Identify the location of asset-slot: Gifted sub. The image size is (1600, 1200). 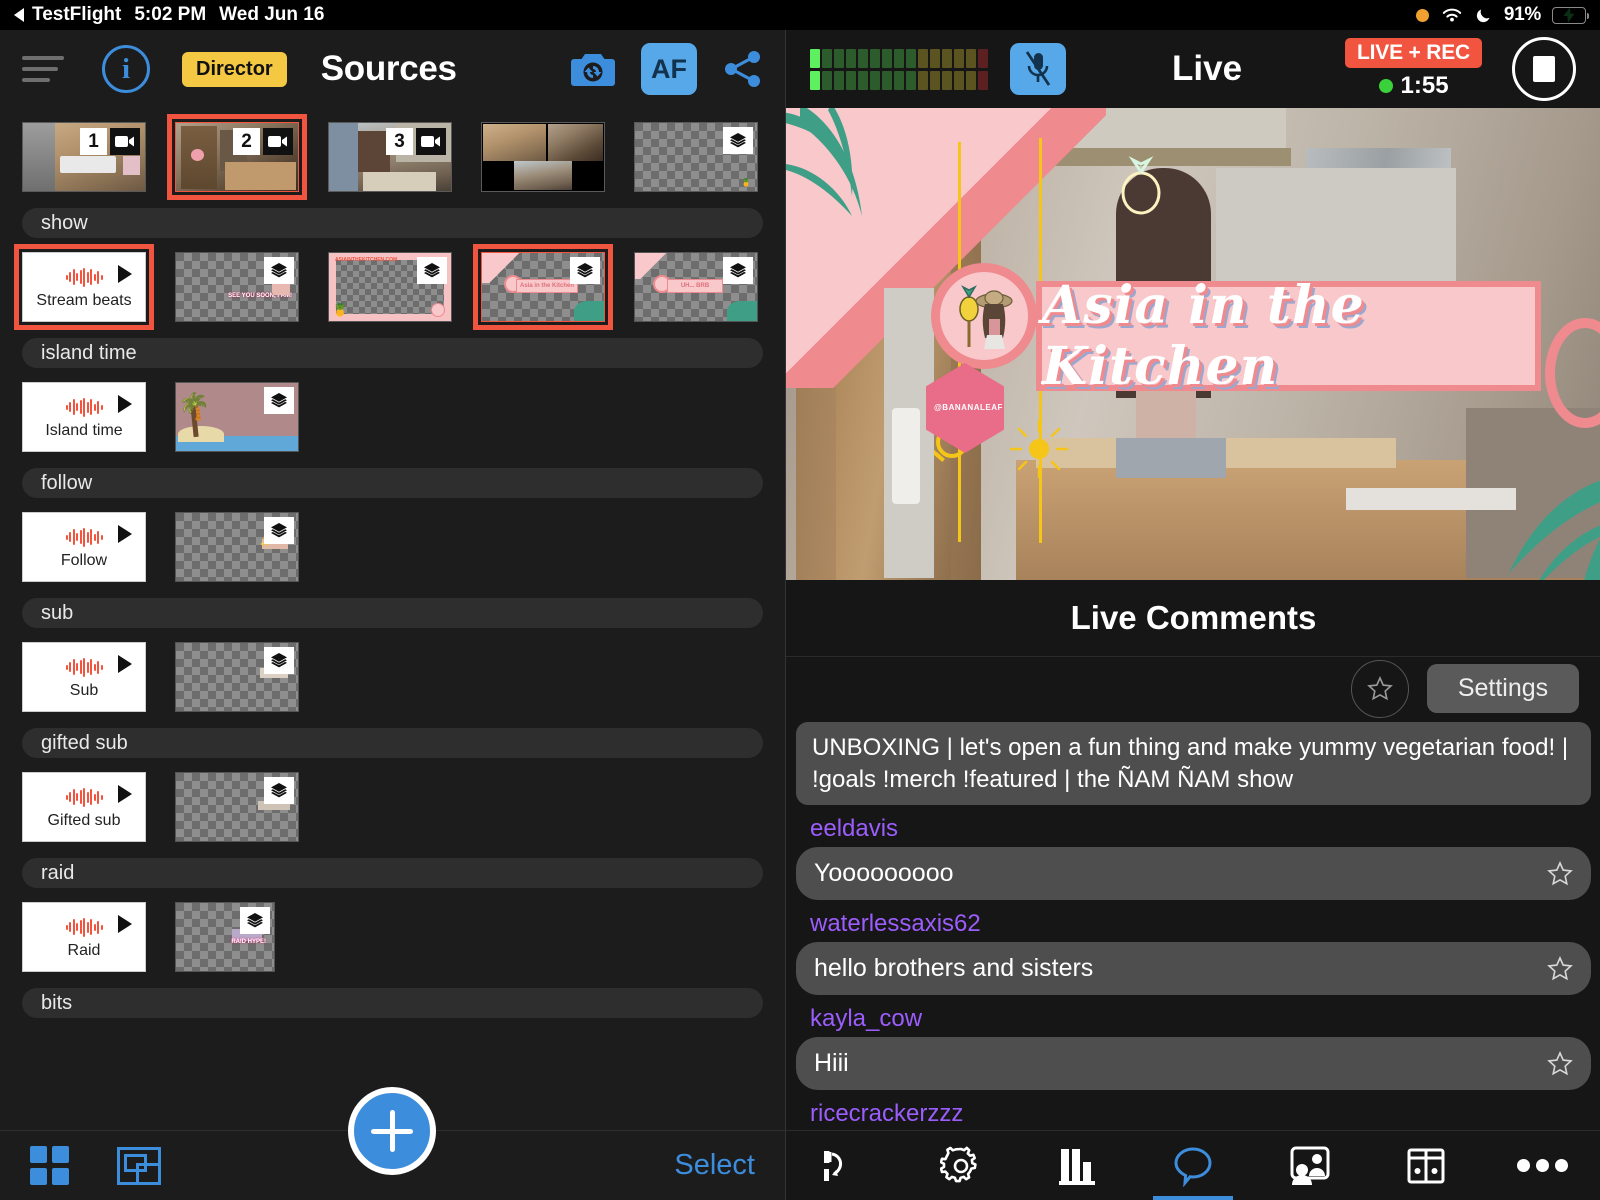
(84, 807).